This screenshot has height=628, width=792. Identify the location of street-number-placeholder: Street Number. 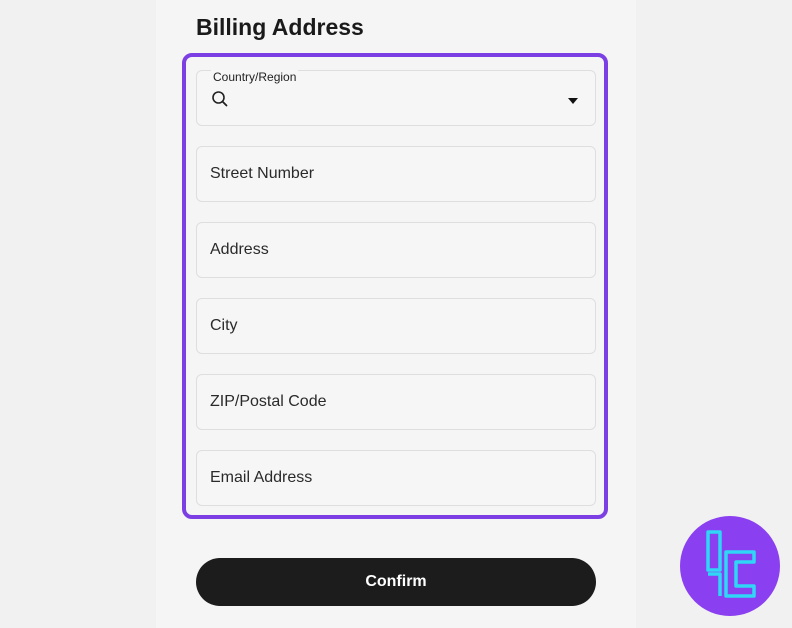
(262, 173).